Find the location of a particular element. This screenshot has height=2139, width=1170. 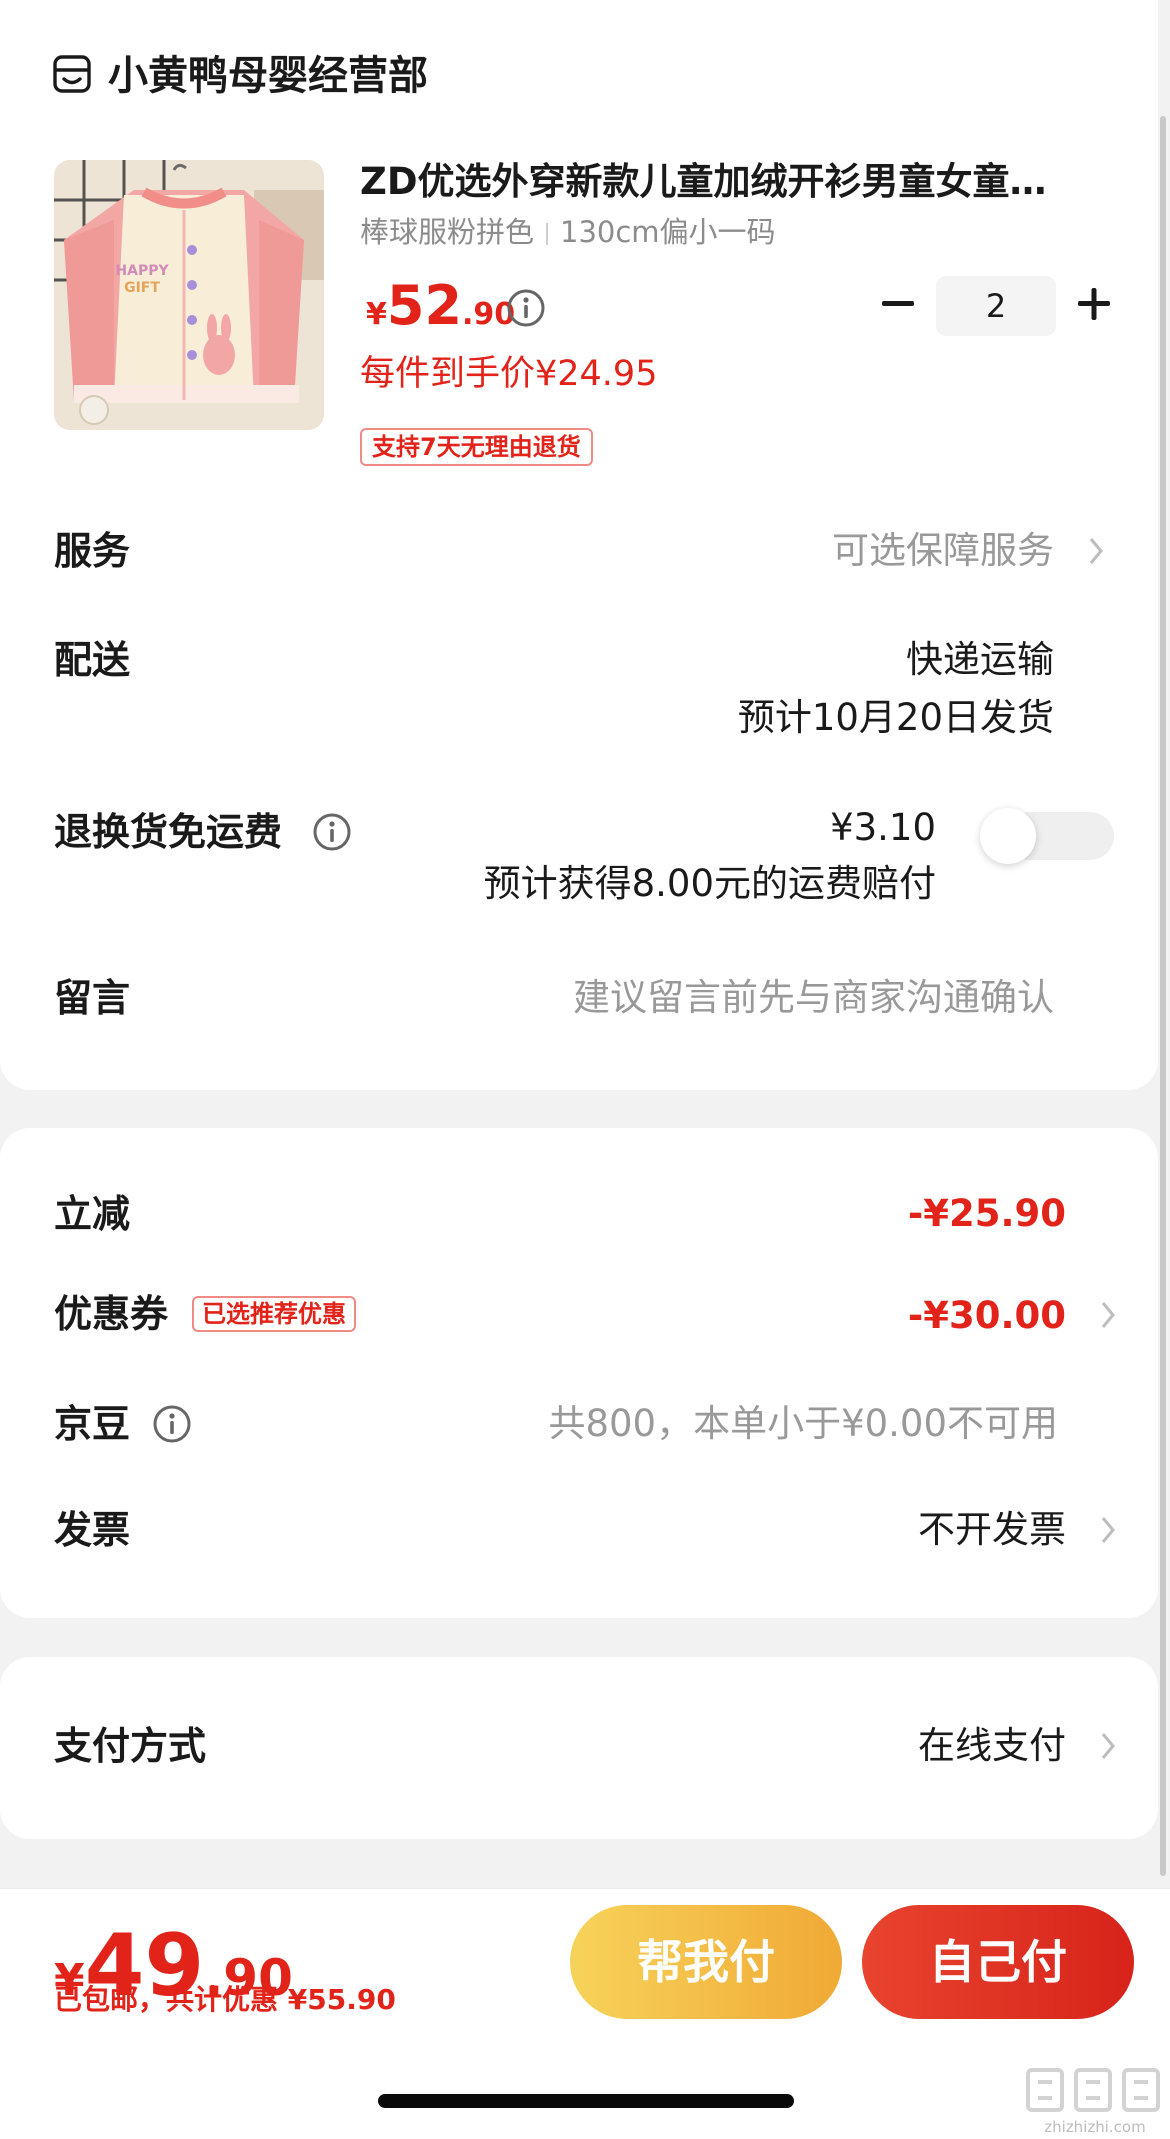

product-spec: 棒球服粉拼色 130cm偏小一码 is located at coordinates (568, 232).